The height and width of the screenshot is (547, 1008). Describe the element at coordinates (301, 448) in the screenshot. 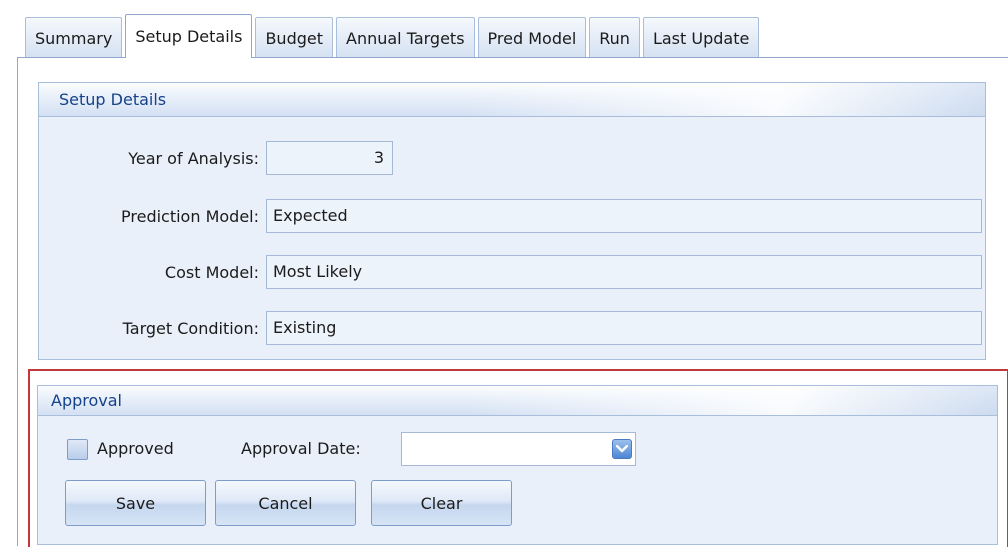

I see `approval-date-label: Approval Date:` at that location.